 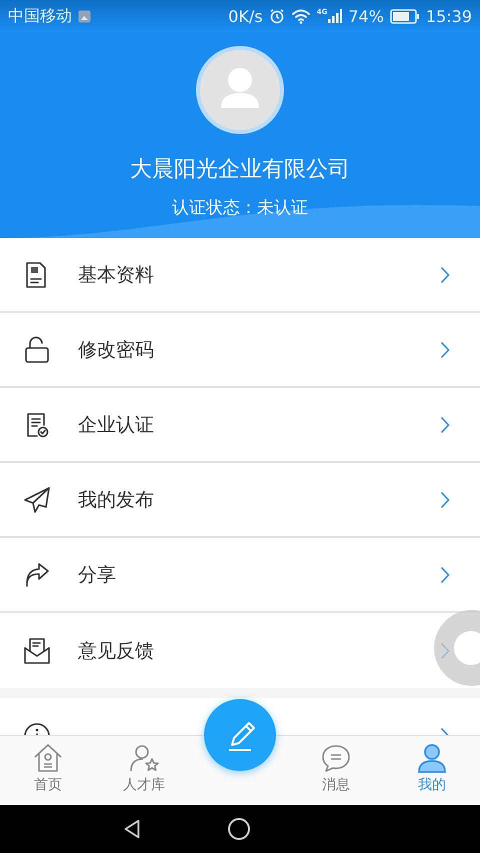 I want to click on verification-status: 认证状态：未认证, so click(x=240, y=208).